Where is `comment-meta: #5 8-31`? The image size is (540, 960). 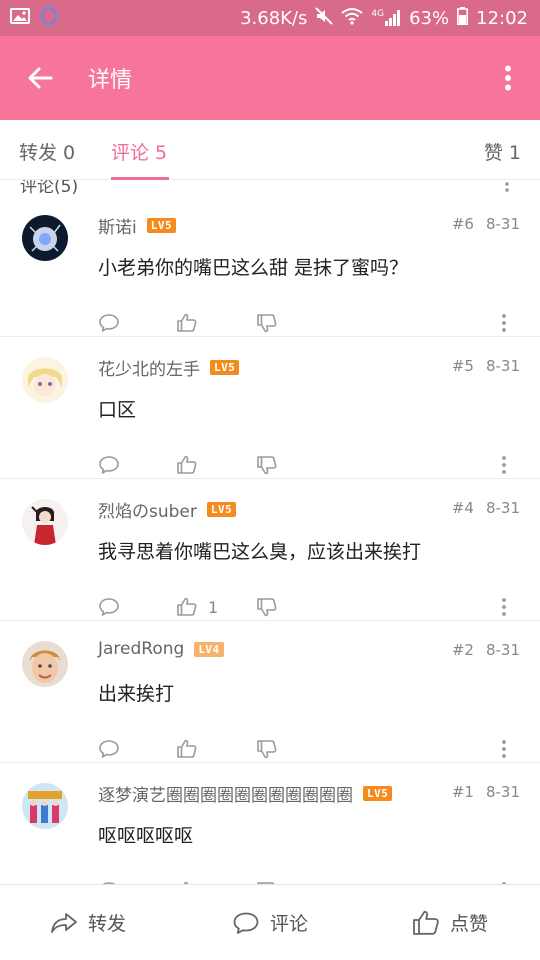
comment-meta: #5 8-31 is located at coordinates (486, 366).